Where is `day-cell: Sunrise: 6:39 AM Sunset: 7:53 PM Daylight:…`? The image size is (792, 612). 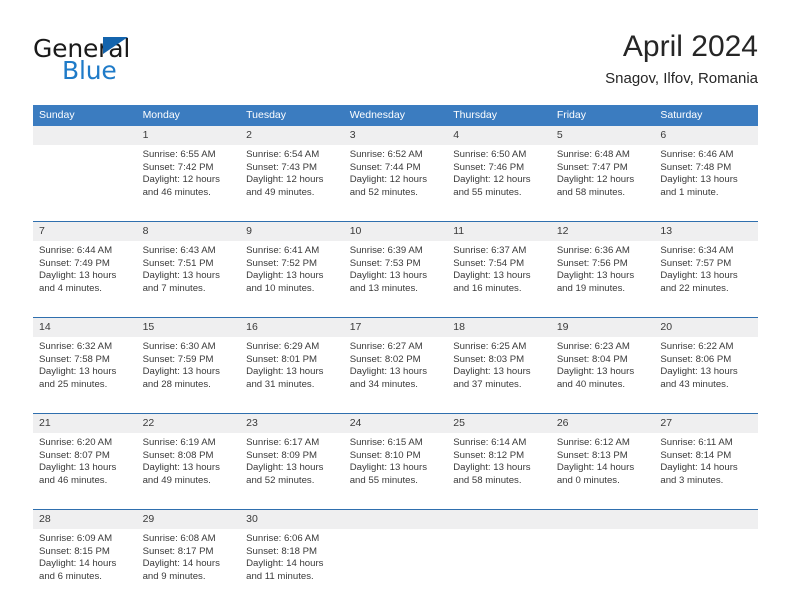 day-cell: Sunrise: 6:39 AM Sunset: 7:53 PM Daylight:… is located at coordinates (395, 279).